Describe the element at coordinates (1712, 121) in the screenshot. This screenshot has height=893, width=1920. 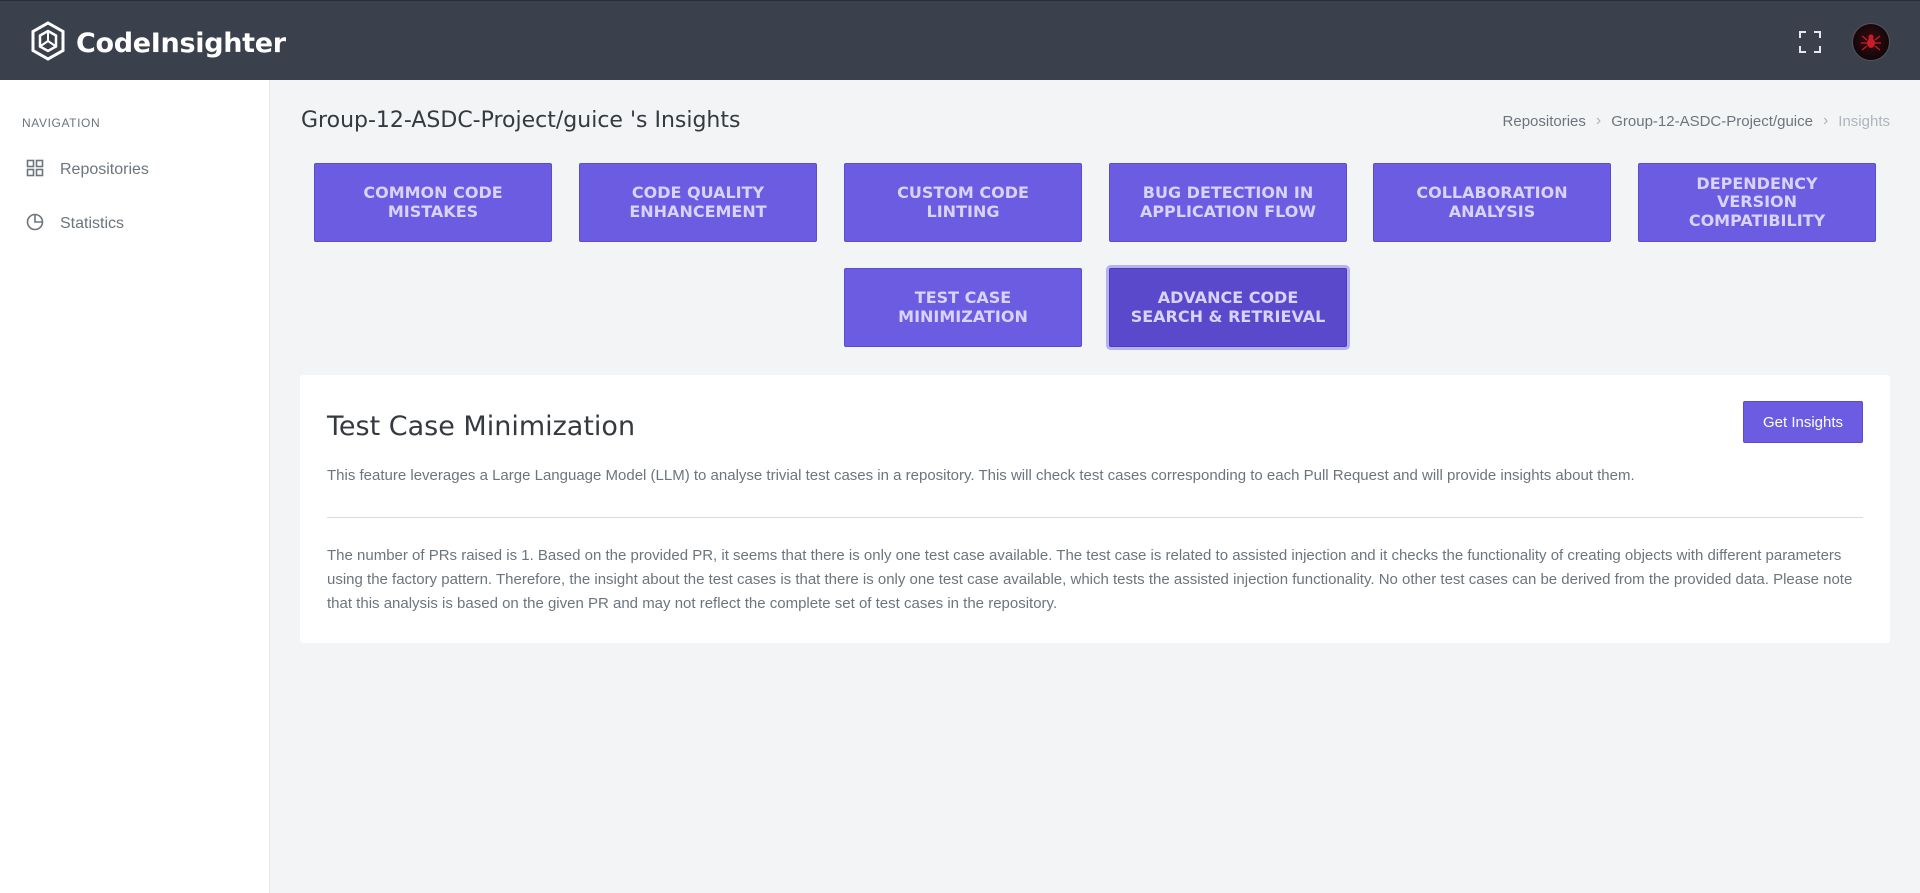
I see `breadcrumb-repository: Group-12-ASDC-Project/guice` at that location.